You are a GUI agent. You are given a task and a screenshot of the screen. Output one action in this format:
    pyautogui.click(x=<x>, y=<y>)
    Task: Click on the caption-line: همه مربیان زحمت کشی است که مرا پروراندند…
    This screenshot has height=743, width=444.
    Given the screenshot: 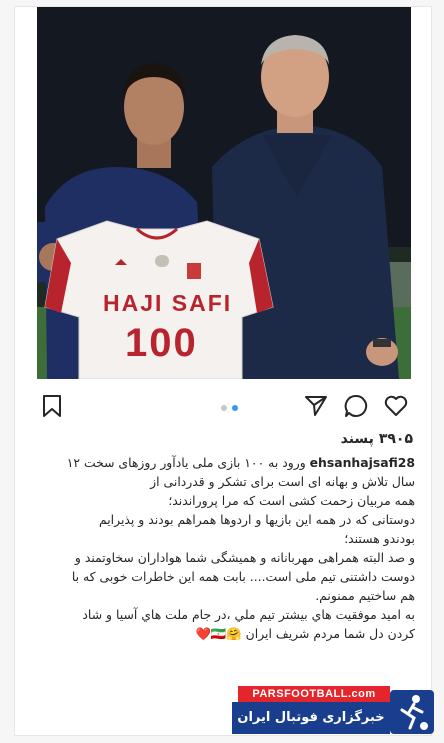 What is the action you would take?
    pyautogui.click(x=291, y=500)
    